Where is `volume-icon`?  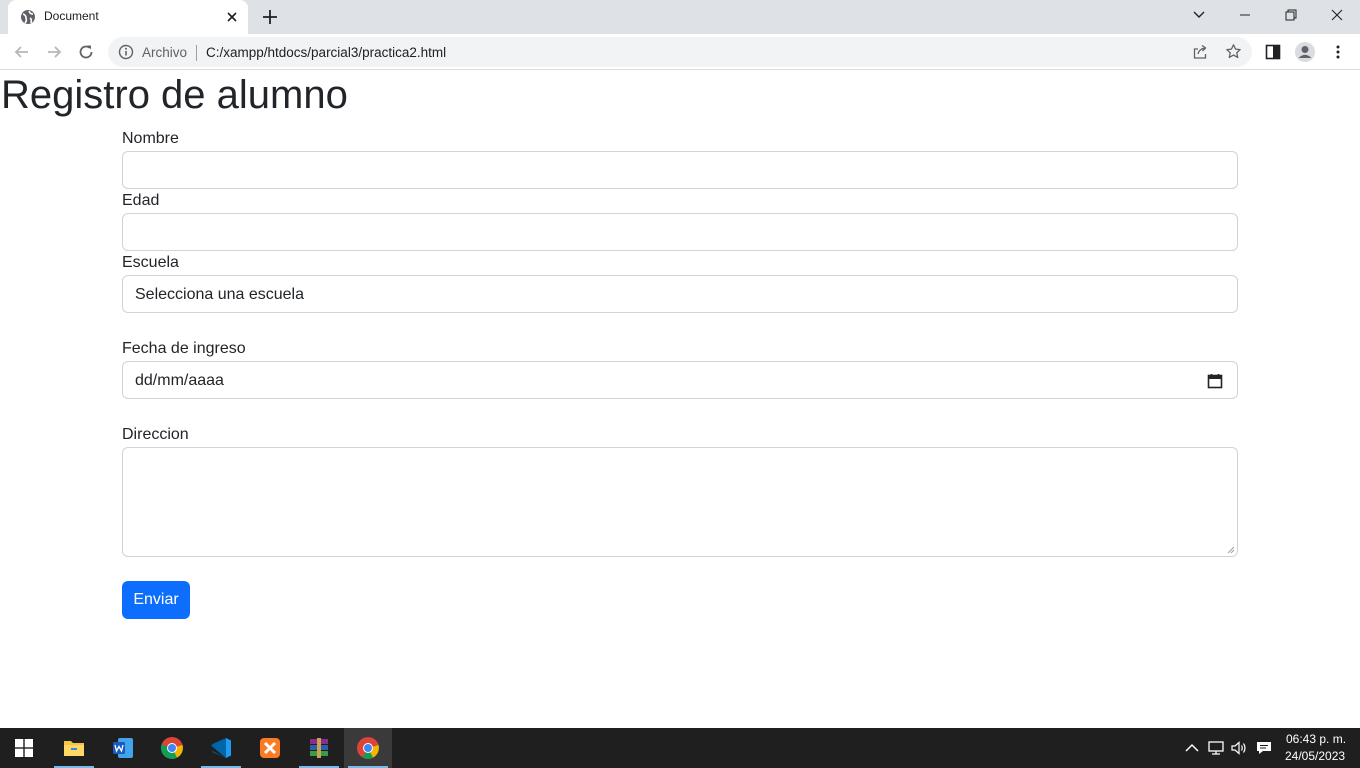
volume-icon is located at coordinates (1239, 748).